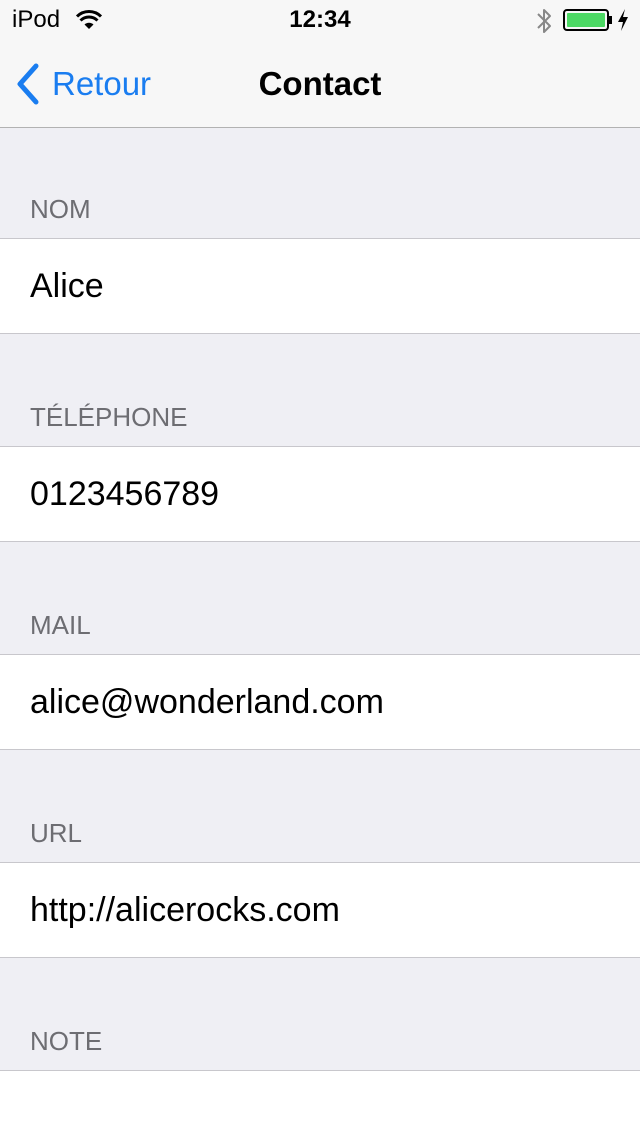 This screenshot has height=1136, width=640. I want to click on note-field, so click(320, 1103).